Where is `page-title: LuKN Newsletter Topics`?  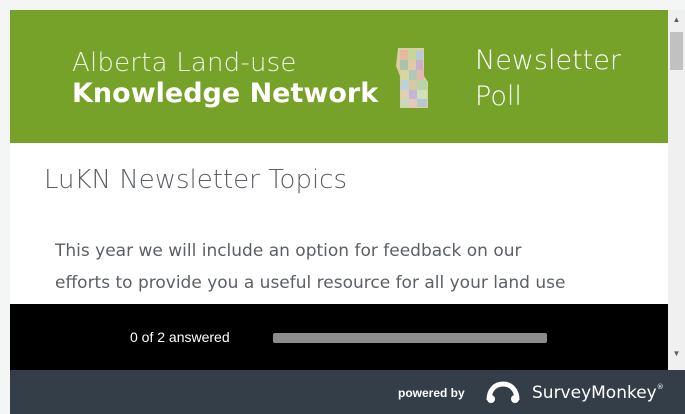
page-title: LuKN Newsletter Topics is located at coordinates (196, 180).